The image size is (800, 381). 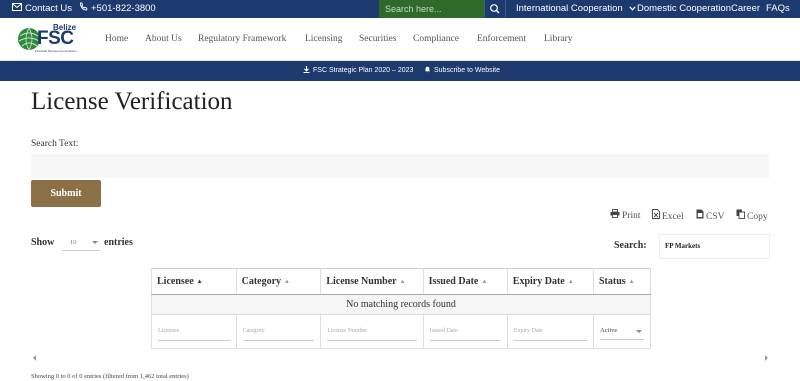 I want to click on topbar-divider, so click(x=505, y=9).